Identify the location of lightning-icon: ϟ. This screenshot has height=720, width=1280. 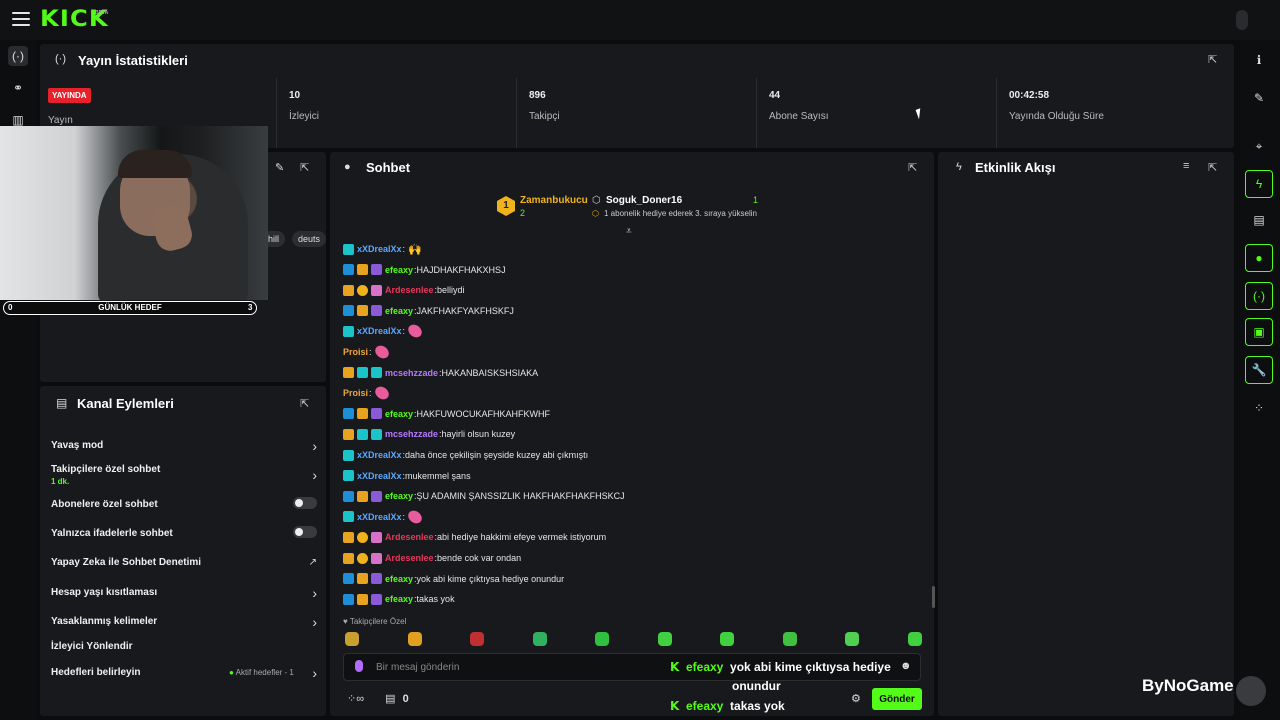
(1259, 184).